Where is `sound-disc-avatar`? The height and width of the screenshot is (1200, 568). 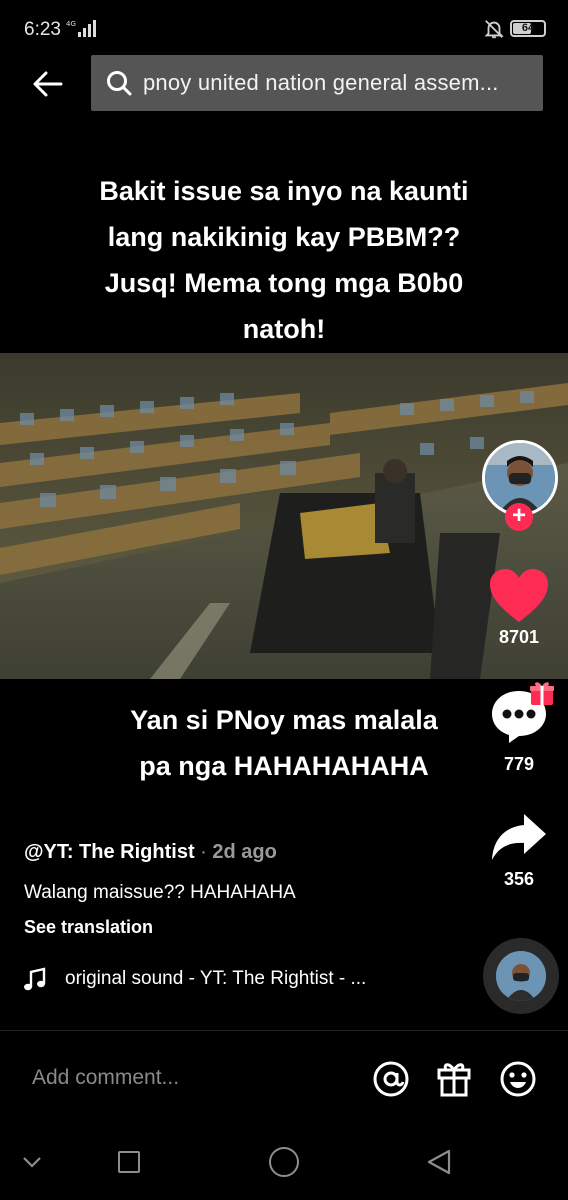
sound-disc-avatar is located at coordinates (521, 976).